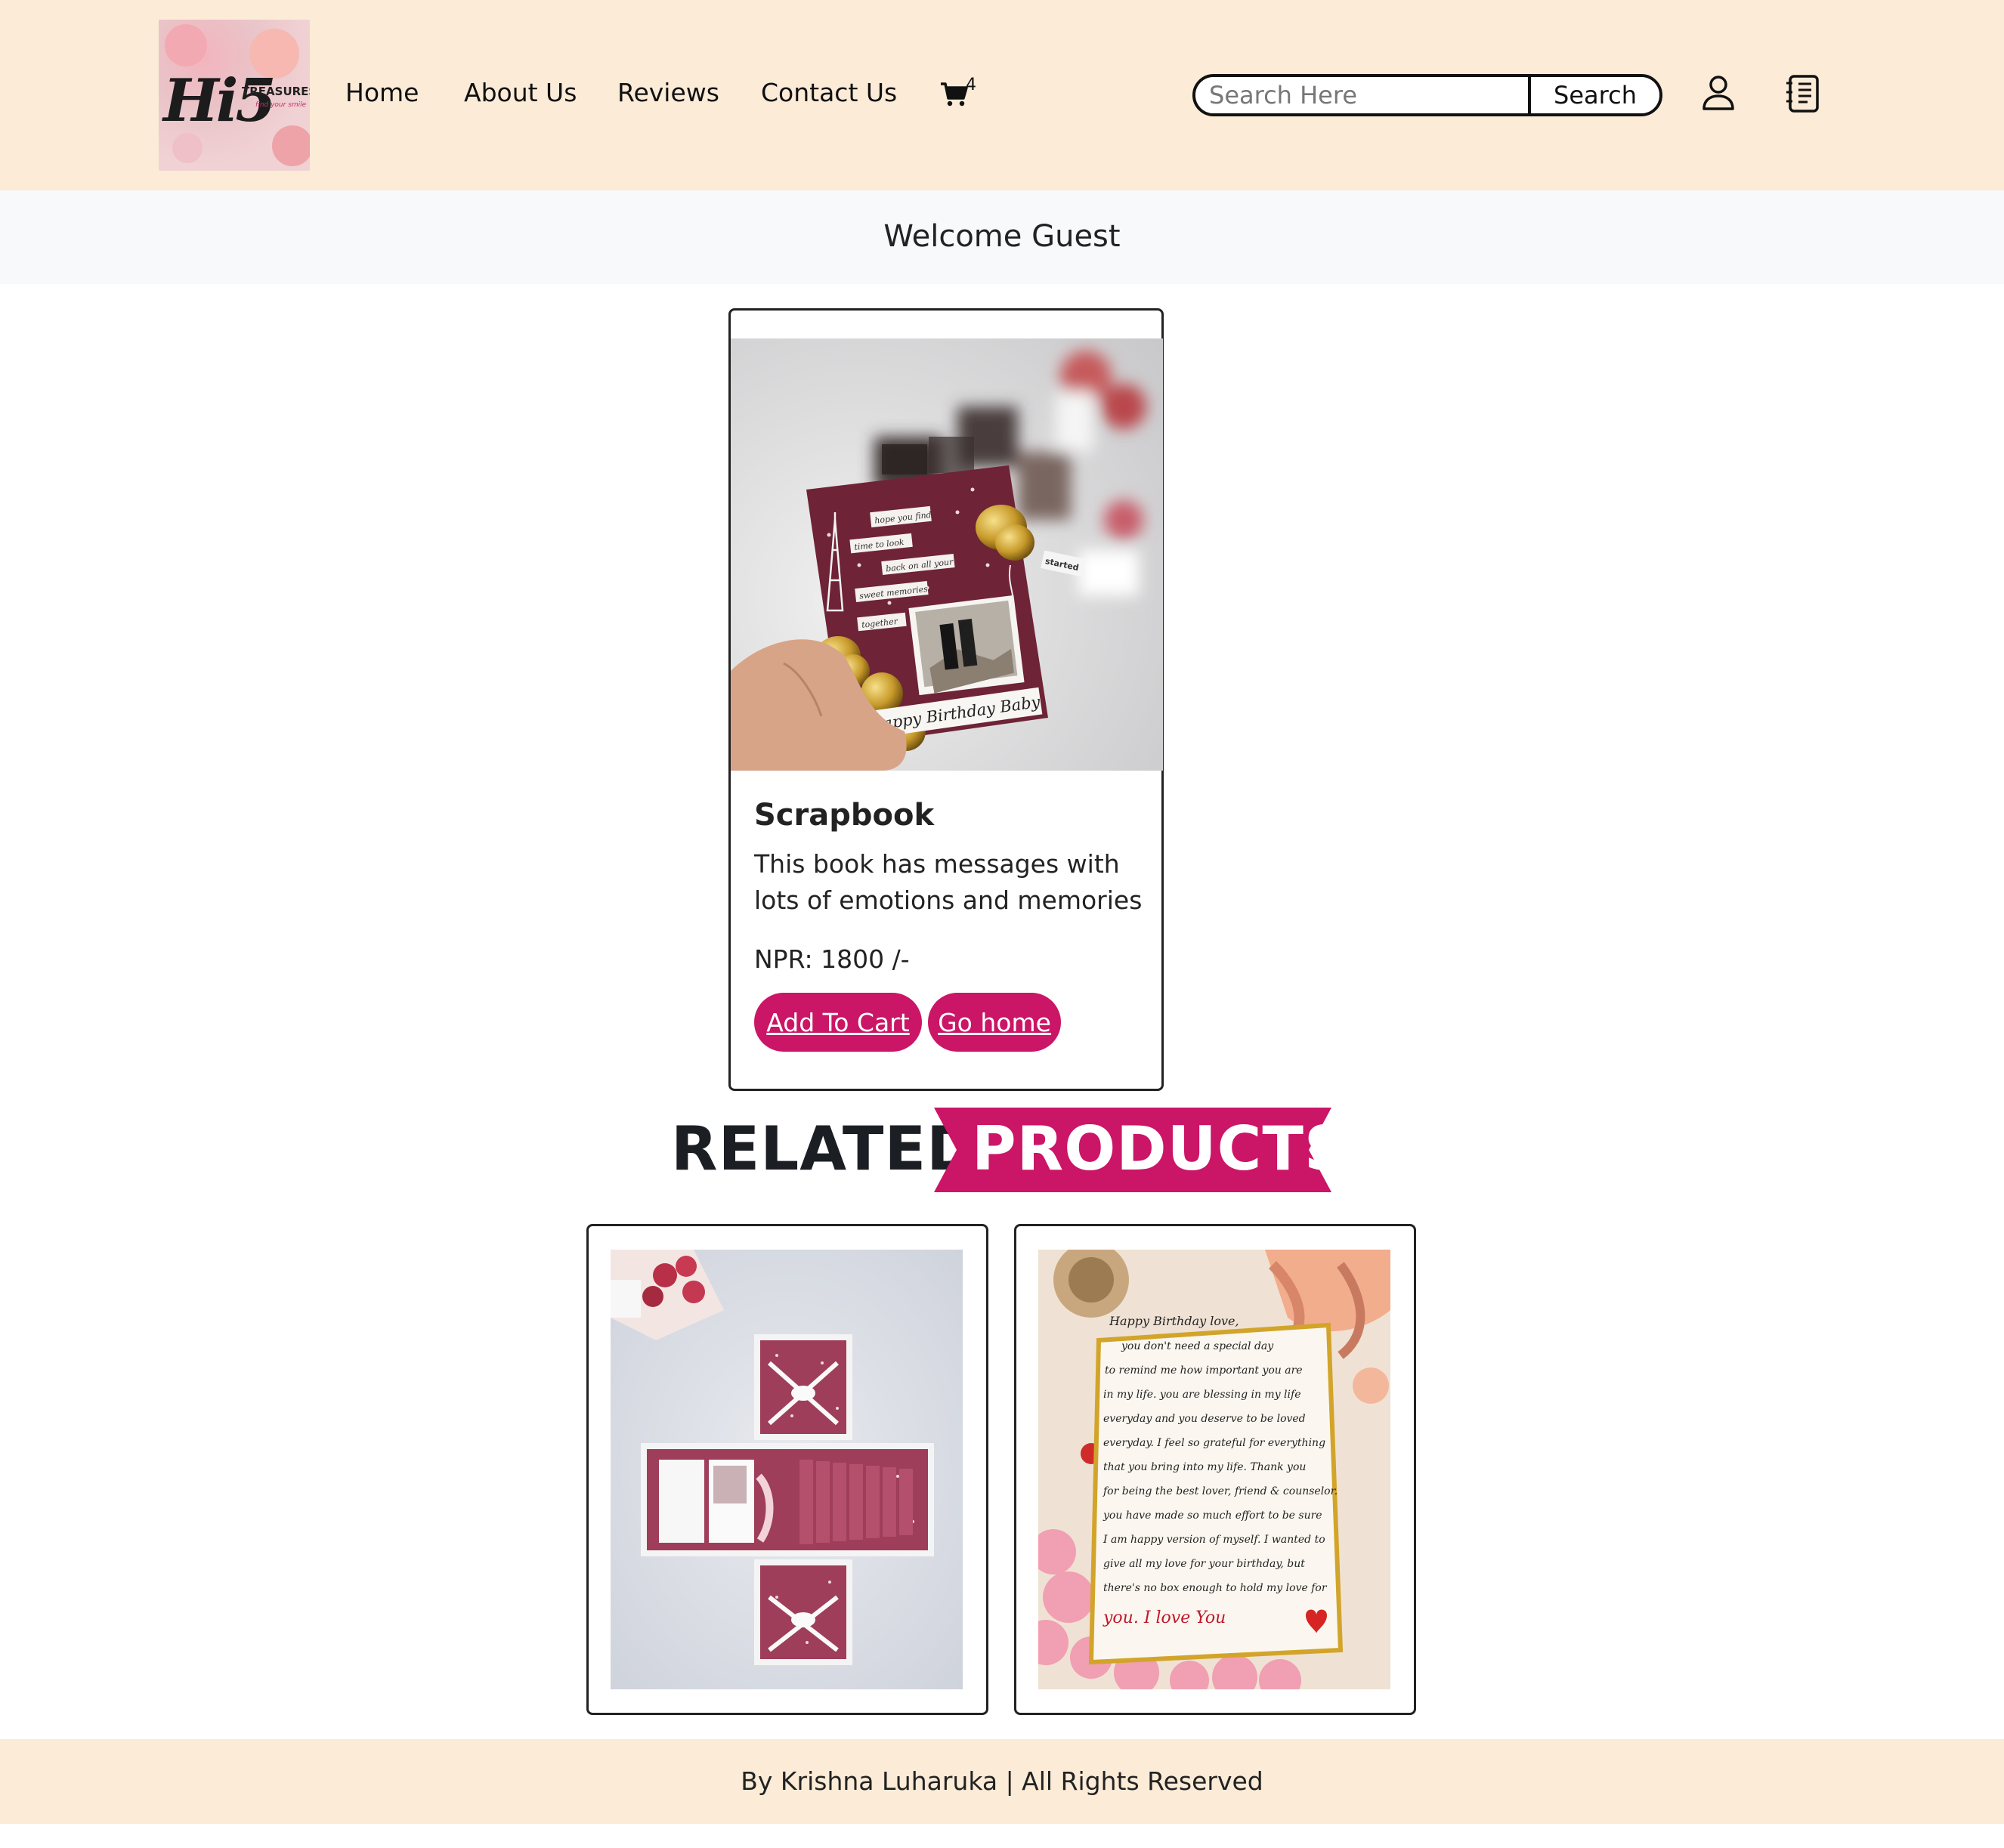  What do you see at coordinates (1802, 93) in the screenshot?
I see `orders-list-icon` at bounding box center [1802, 93].